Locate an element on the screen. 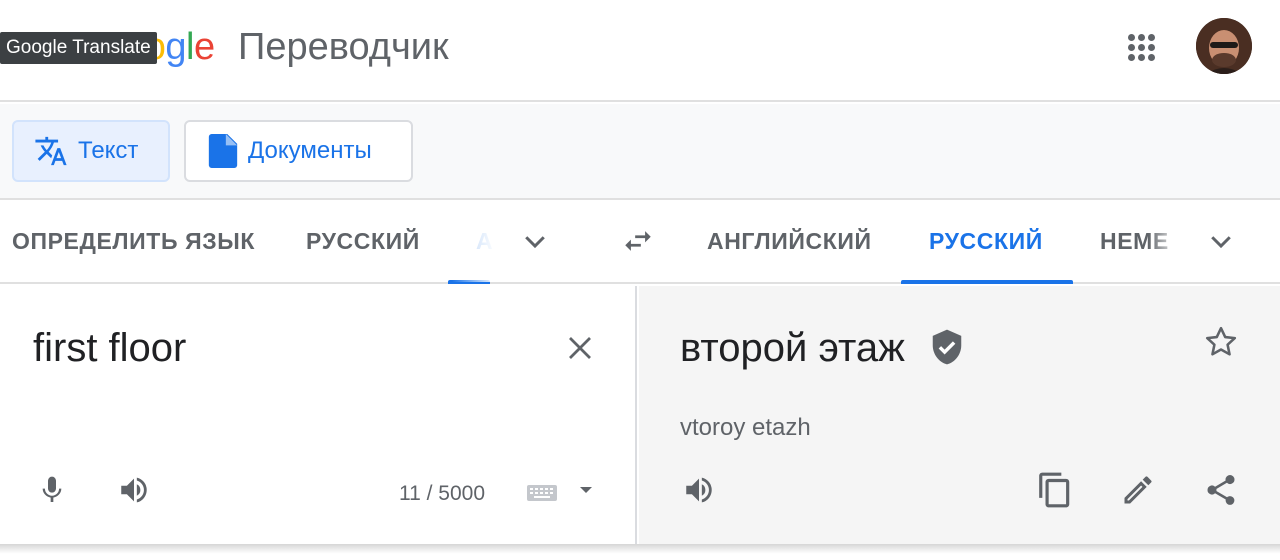 The width and height of the screenshot is (1280, 560). logo-tooltip: Google Translate is located at coordinates (78, 48).